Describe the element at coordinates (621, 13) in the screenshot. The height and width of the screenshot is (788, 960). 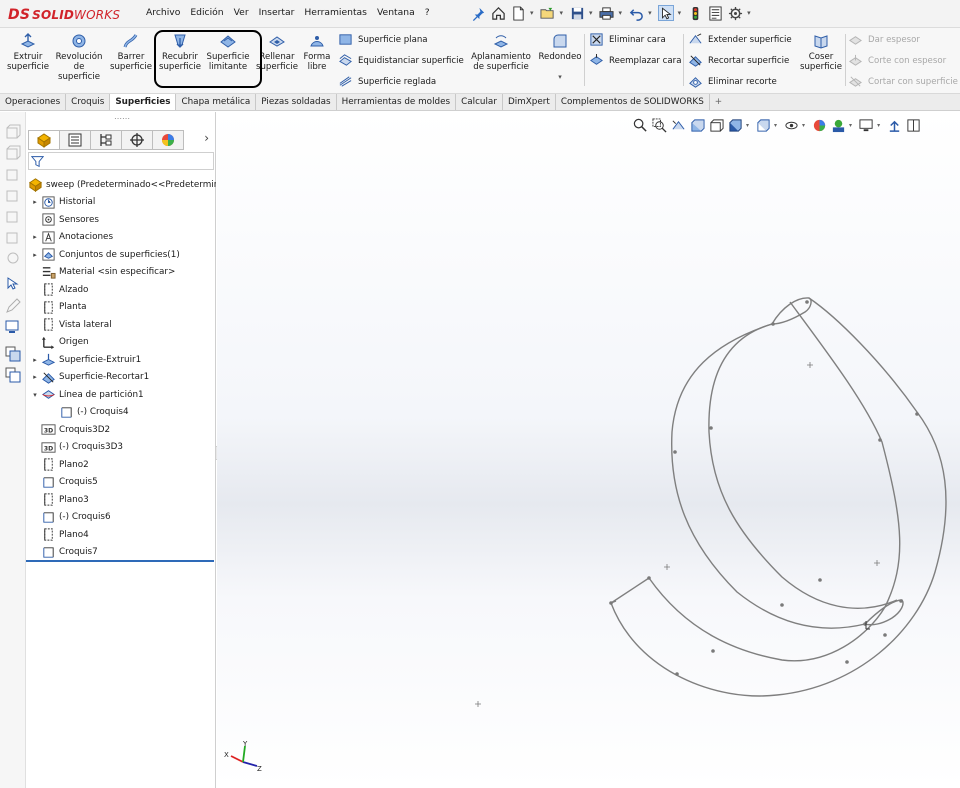
I see `print-dropdown-icon: ▾` at that location.